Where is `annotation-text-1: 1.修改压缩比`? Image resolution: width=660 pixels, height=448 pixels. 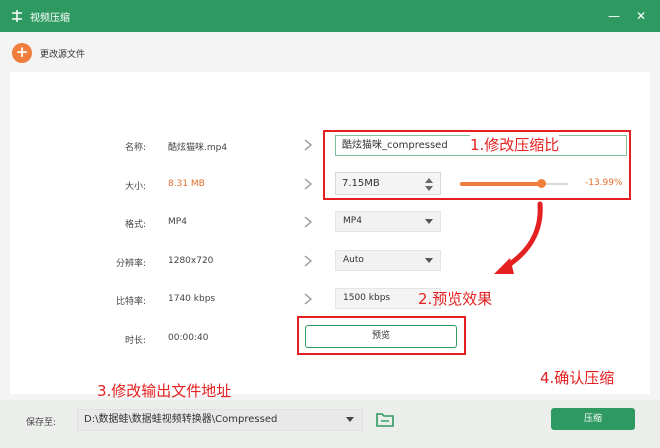 annotation-text-1: 1.修改压缩比 is located at coordinates (515, 144).